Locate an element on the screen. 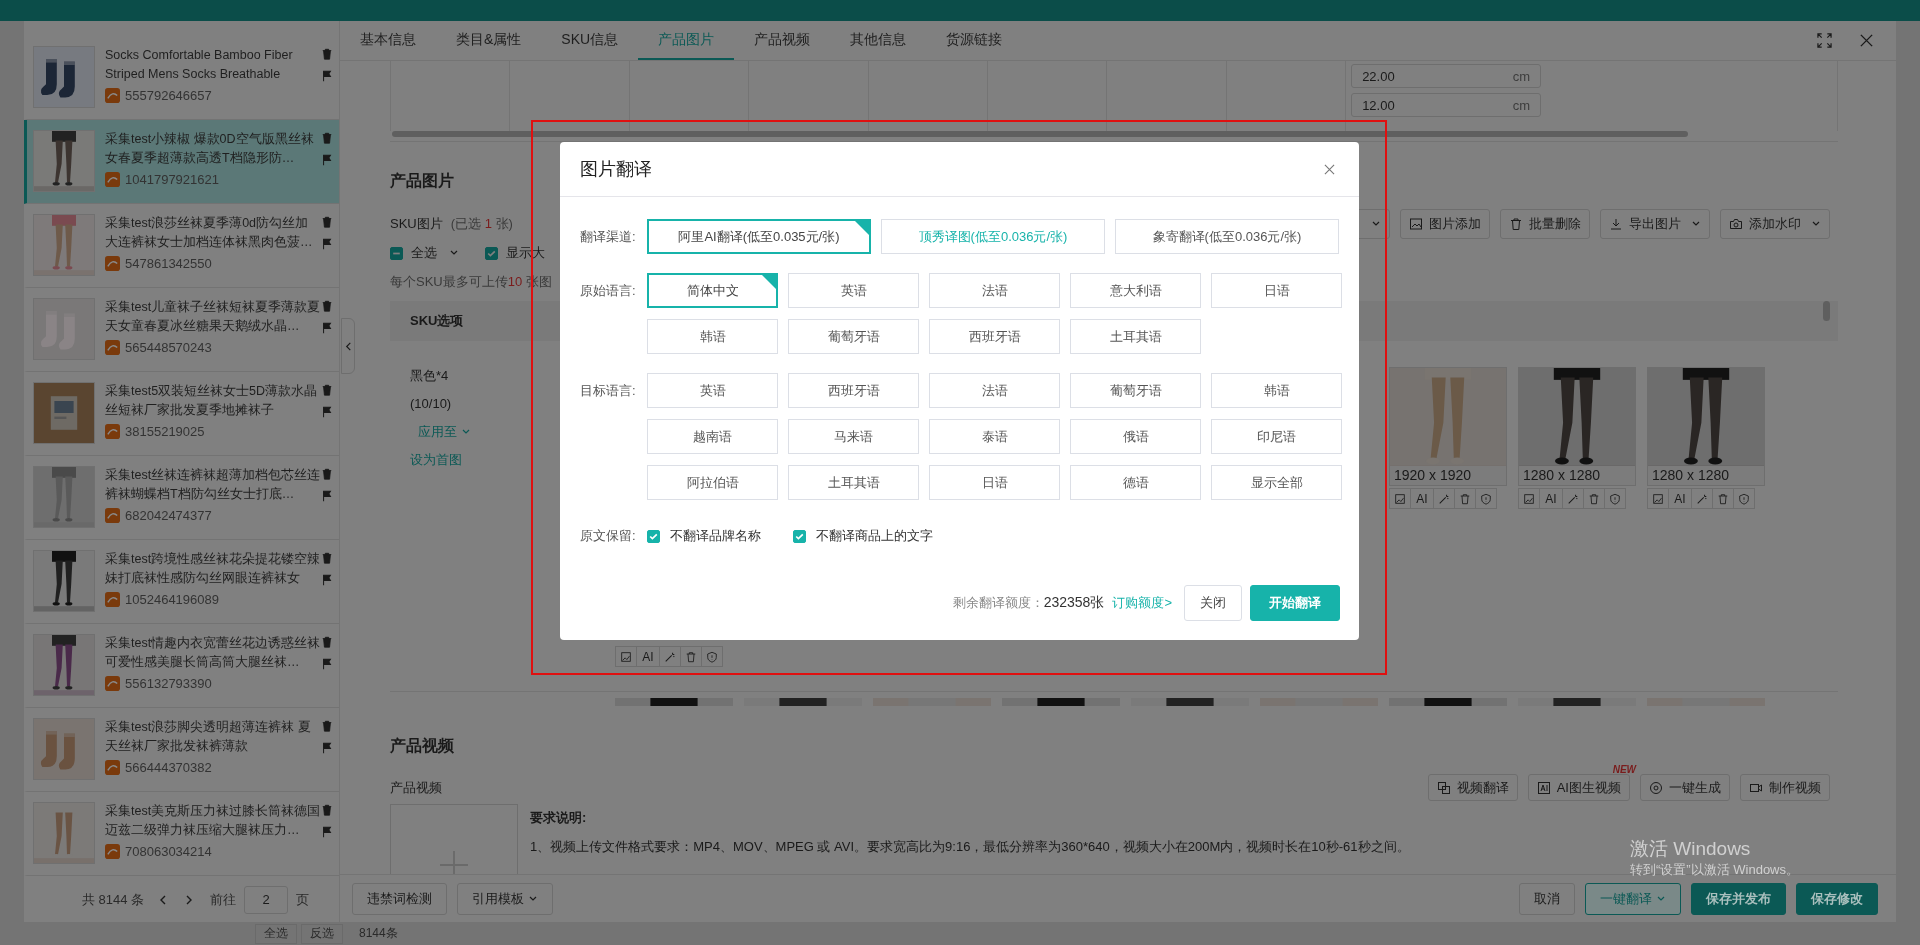 The width and height of the screenshot is (1920, 945). language-option: 显示全部 is located at coordinates (1276, 482).